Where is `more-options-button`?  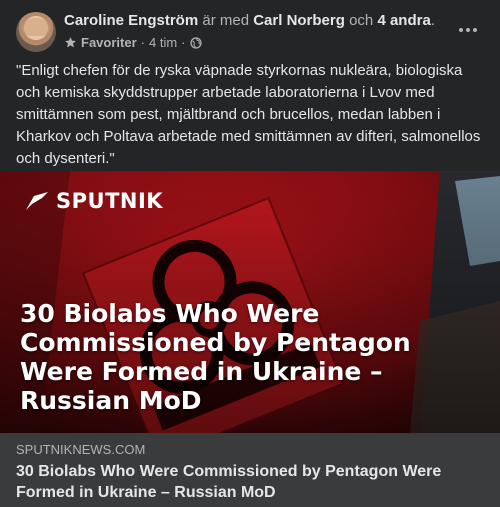
more-options-button is located at coordinates (468, 30).